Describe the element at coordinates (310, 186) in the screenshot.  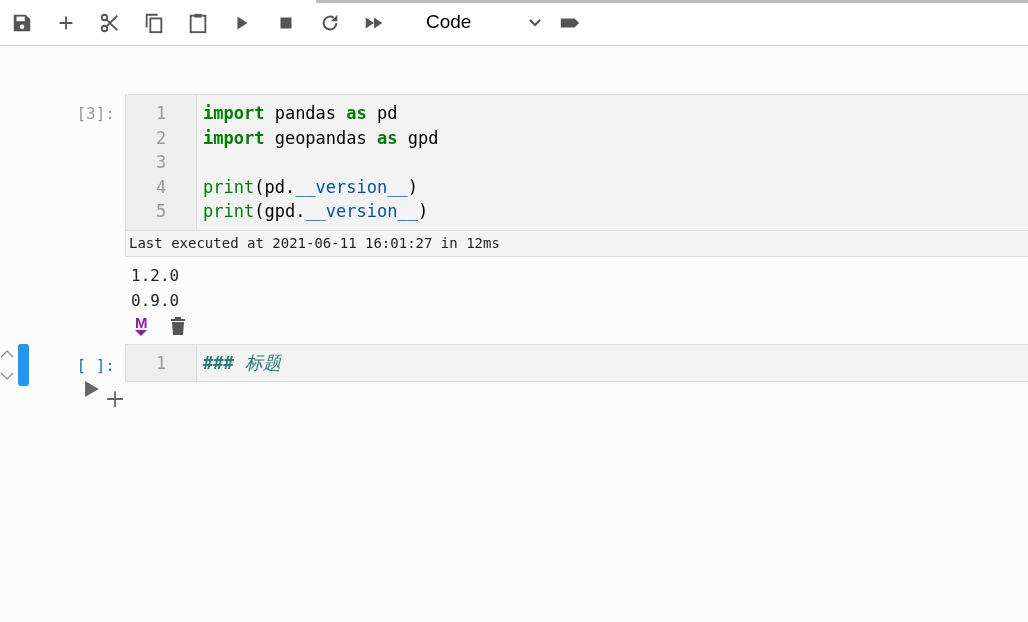
I see `code-line: print(pd.__version__)` at that location.